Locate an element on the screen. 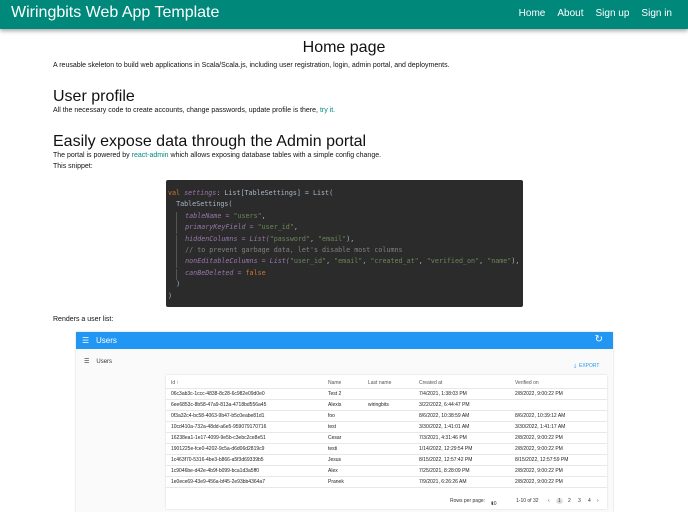  code-token: "name" is located at coordinates (499, 261).